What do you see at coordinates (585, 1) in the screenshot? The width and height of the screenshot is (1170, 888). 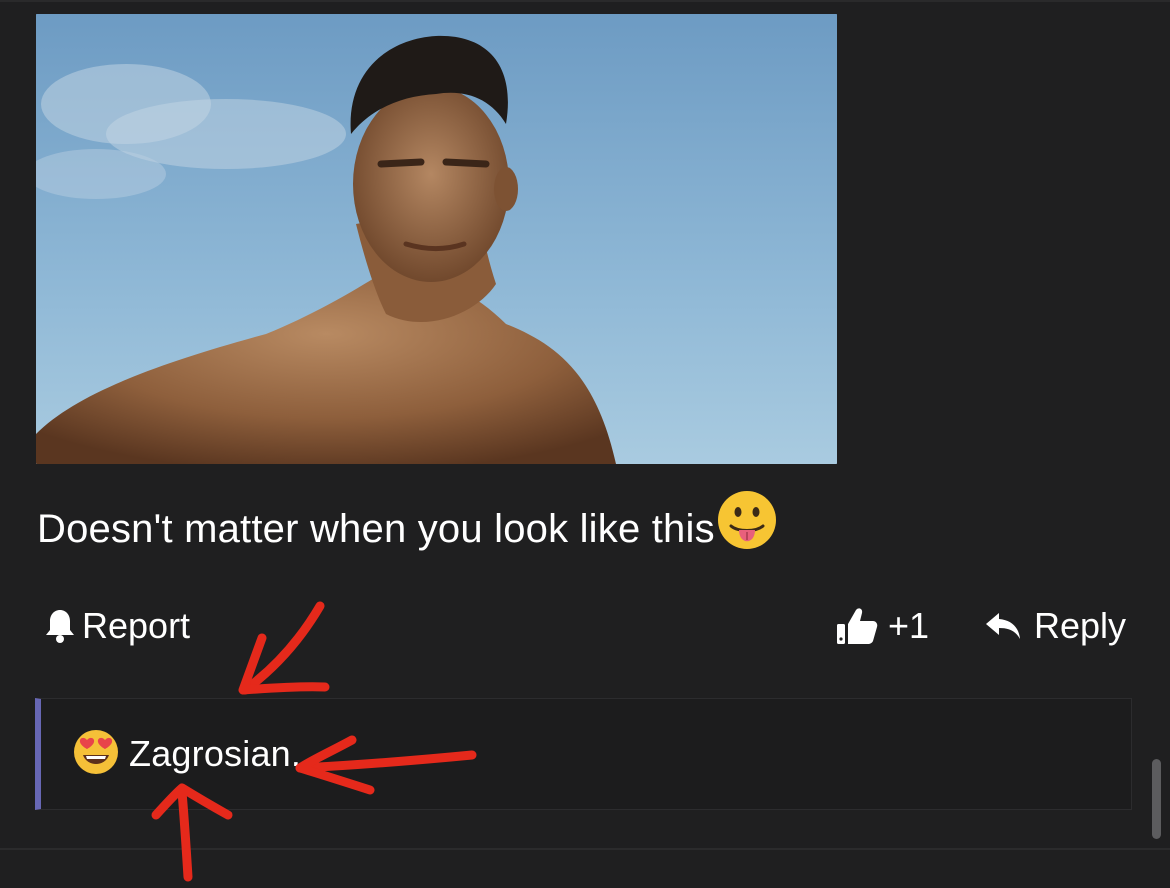 I see `top-divider` at bounding box center [585, 1].